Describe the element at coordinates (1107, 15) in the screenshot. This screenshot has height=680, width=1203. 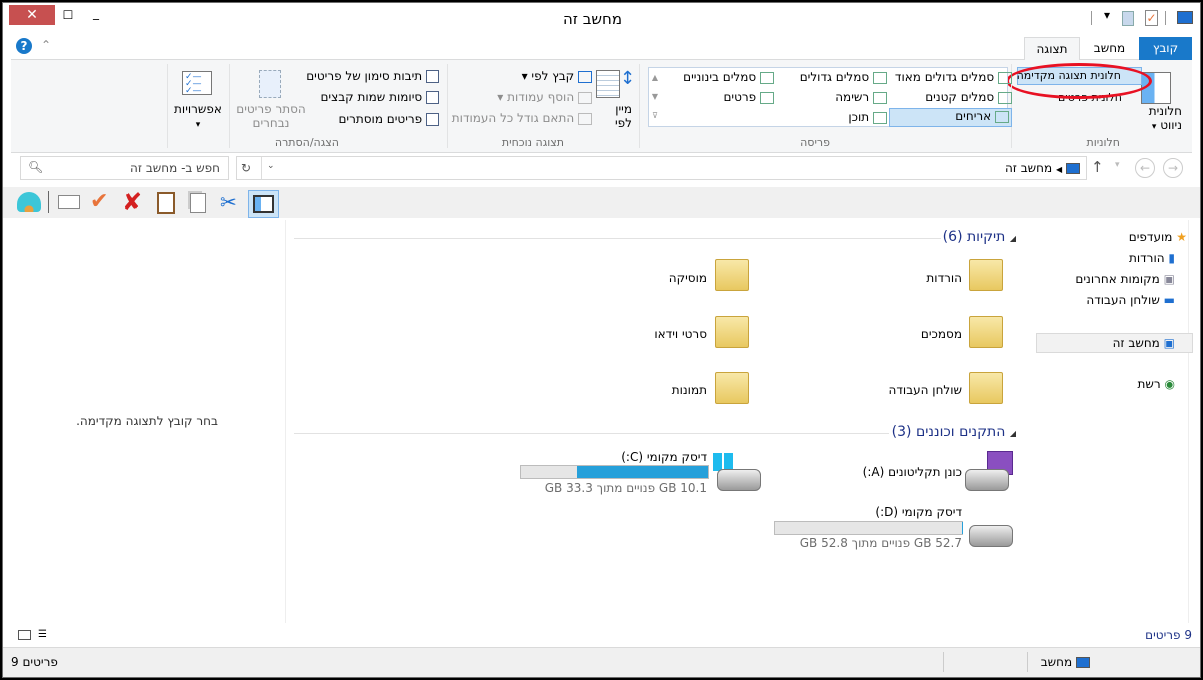
I see `customize-quick-access: ▾` at that location.